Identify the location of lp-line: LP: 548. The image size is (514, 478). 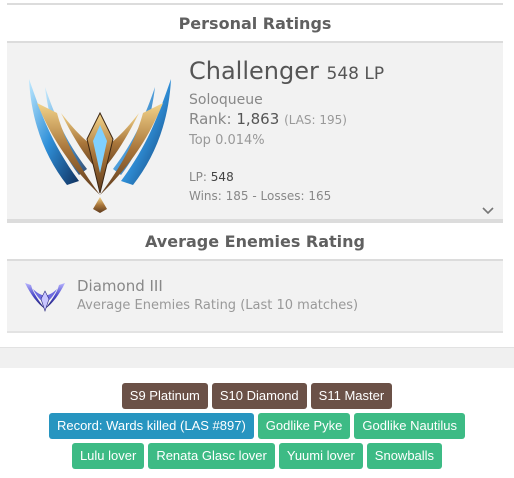
(211, 177).